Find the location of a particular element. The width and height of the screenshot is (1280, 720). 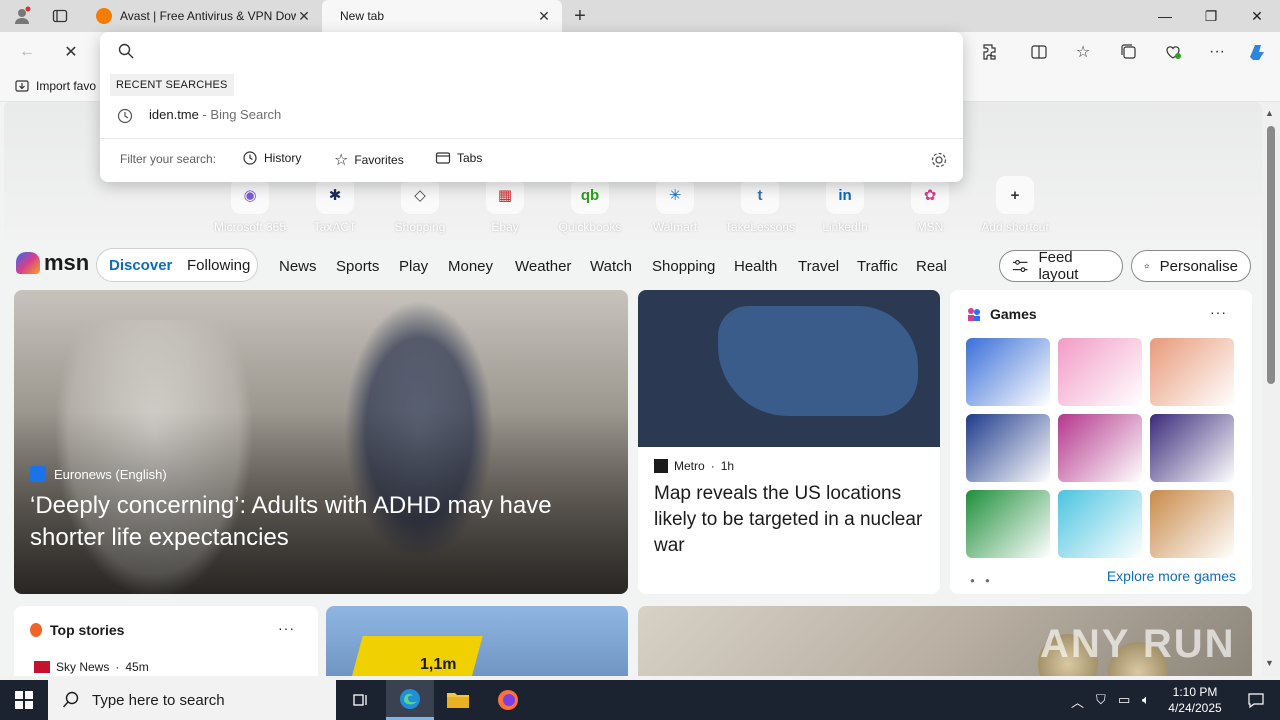

nav-shopping: Shopping is located at coordinates (683, 266).